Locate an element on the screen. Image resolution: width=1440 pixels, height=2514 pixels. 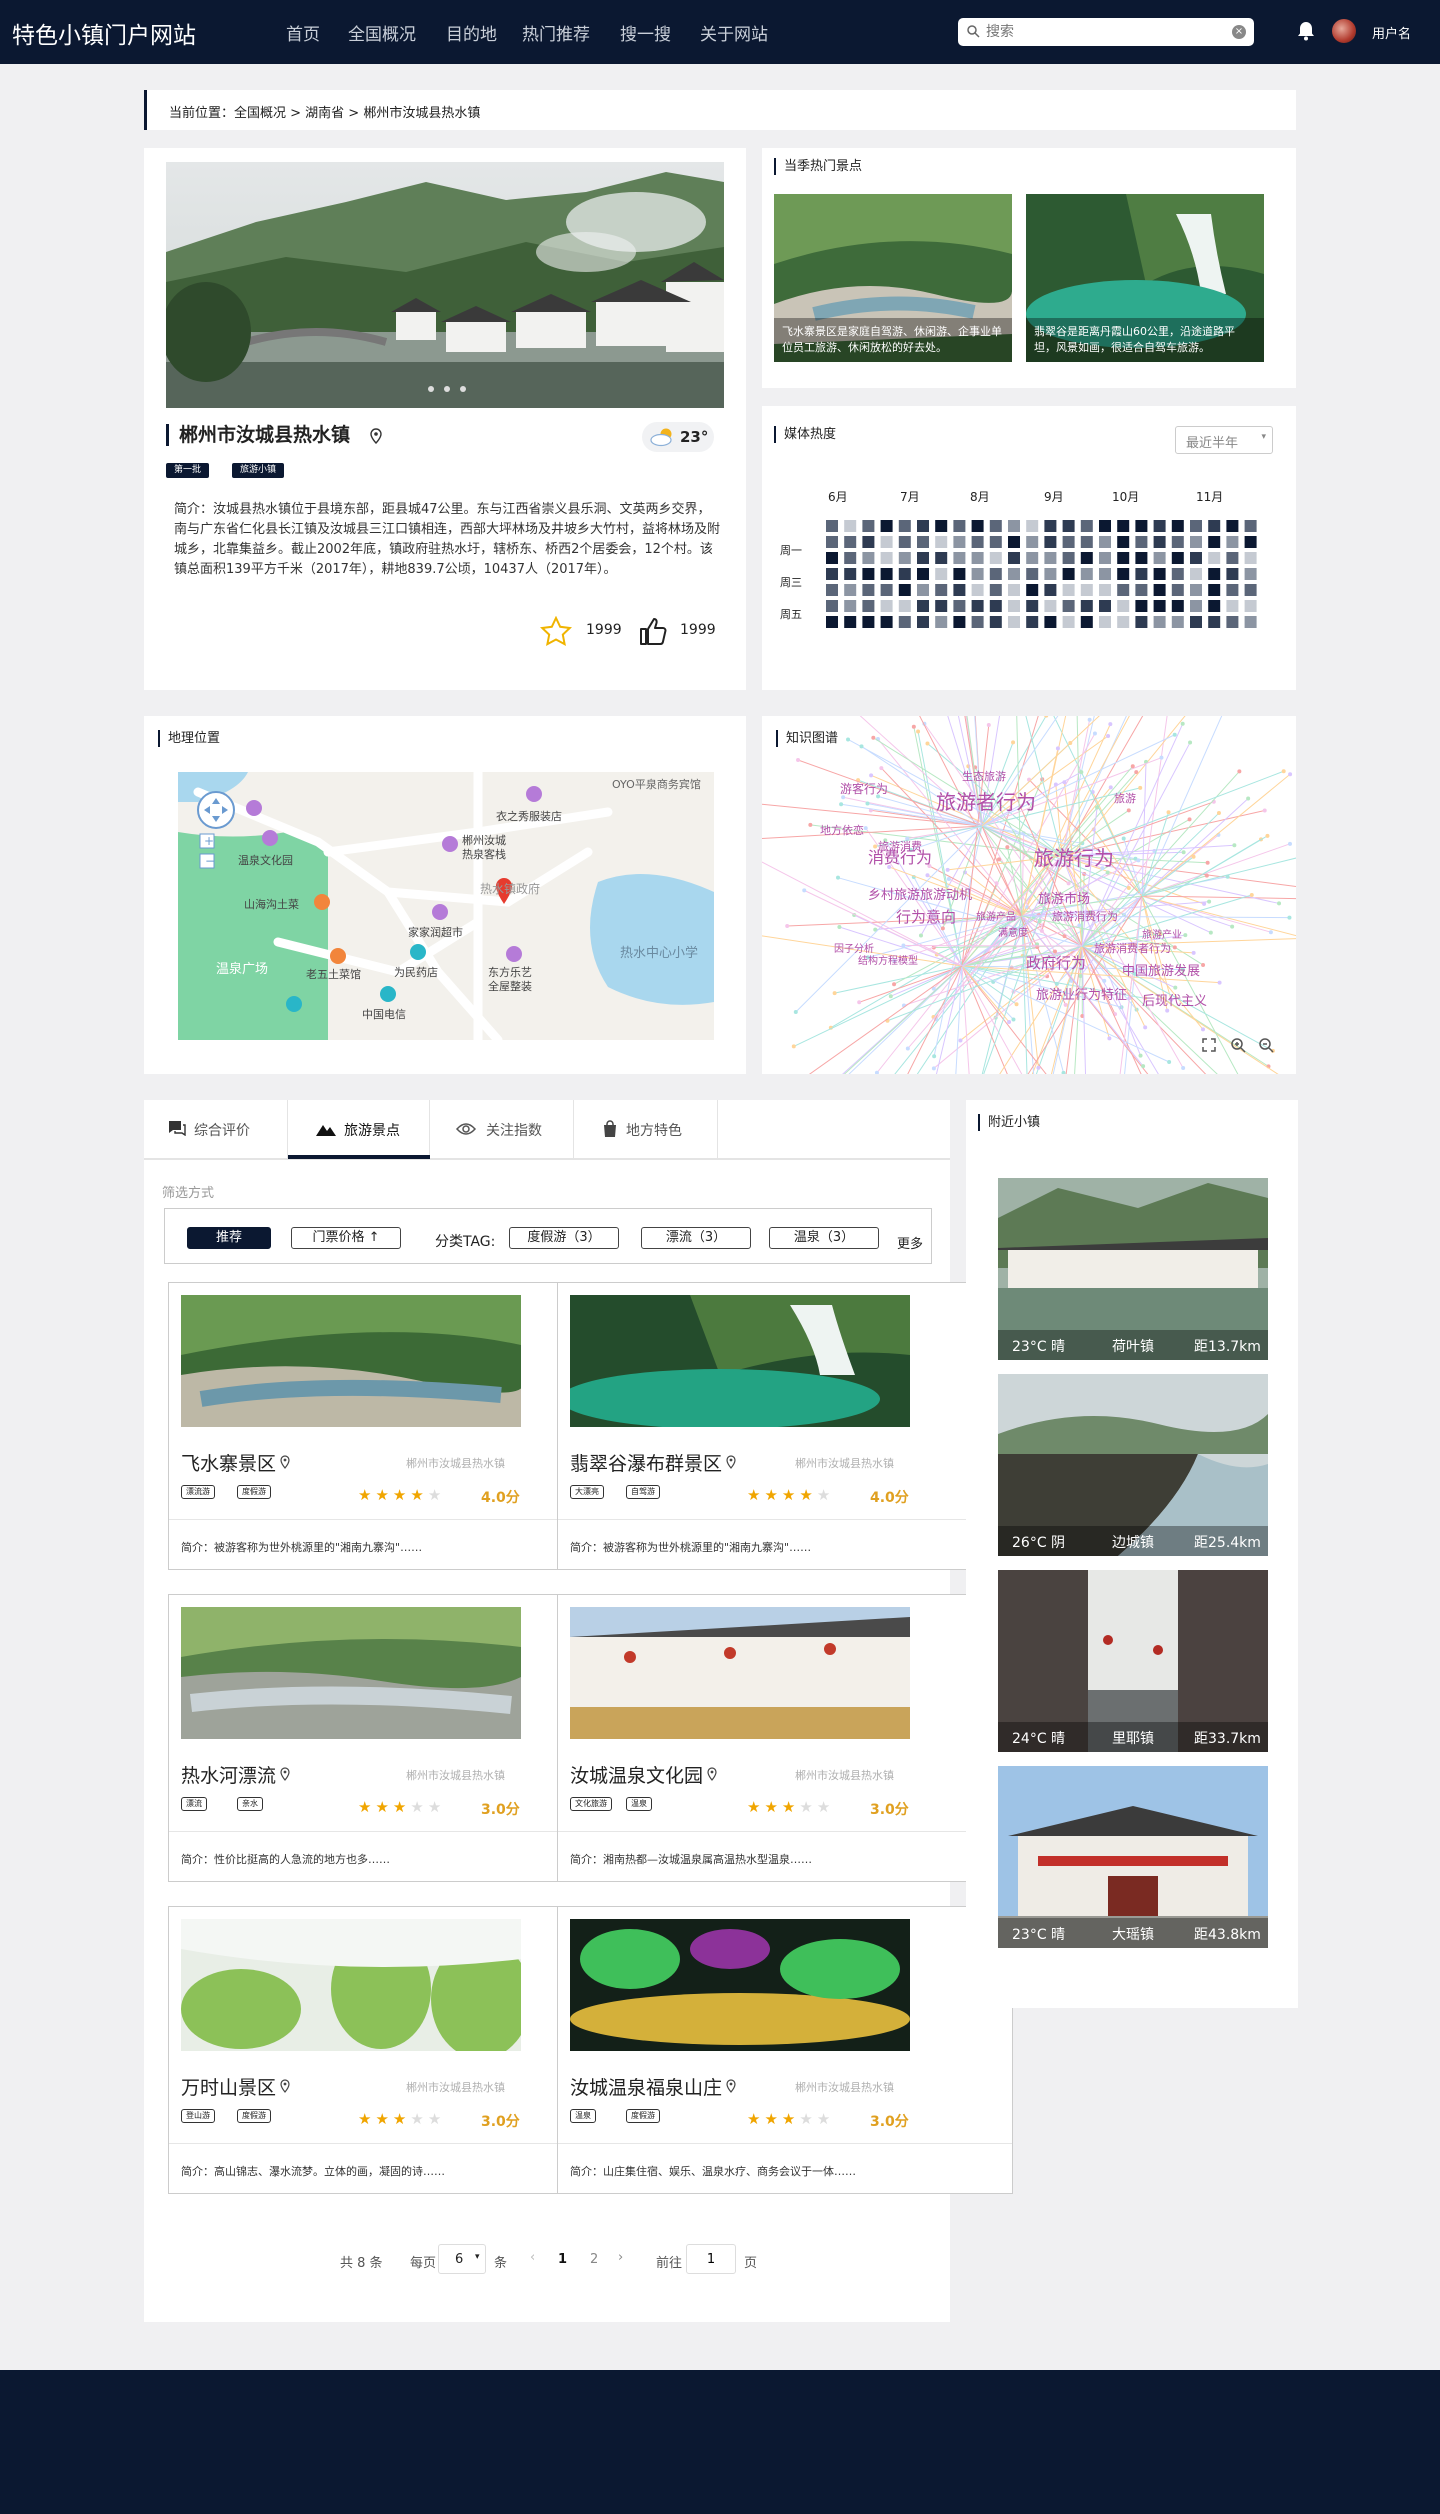
spot-tag: 大漂亮 is located at coordinates (587, 1492).